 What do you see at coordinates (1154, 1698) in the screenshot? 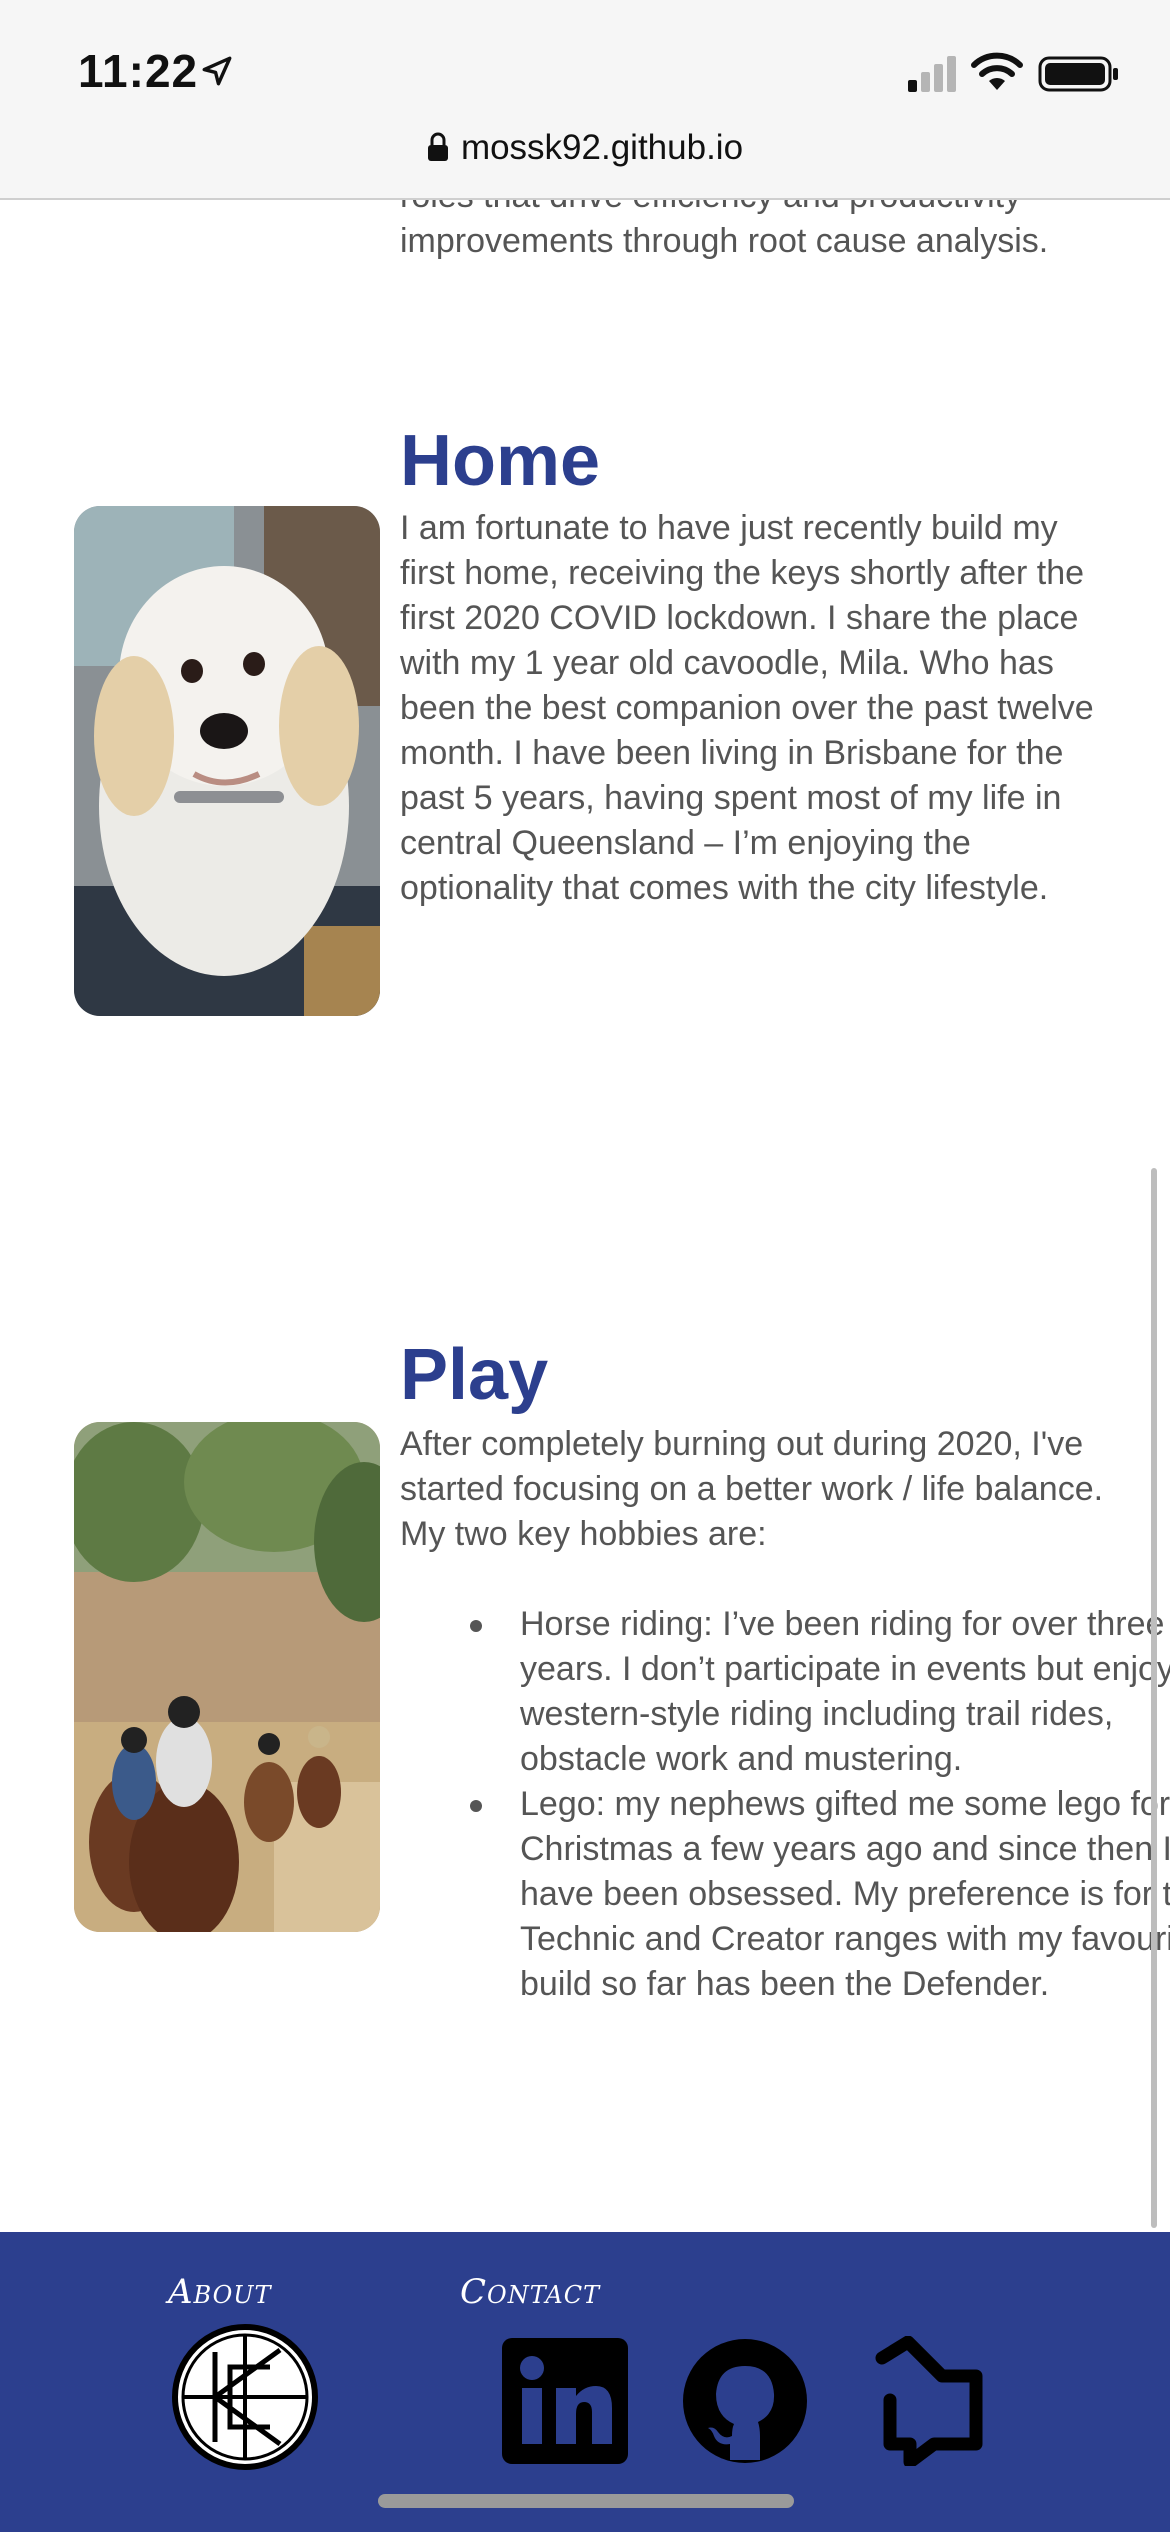
I see `page-scrollbar` at bounding box center [1154, 1698].